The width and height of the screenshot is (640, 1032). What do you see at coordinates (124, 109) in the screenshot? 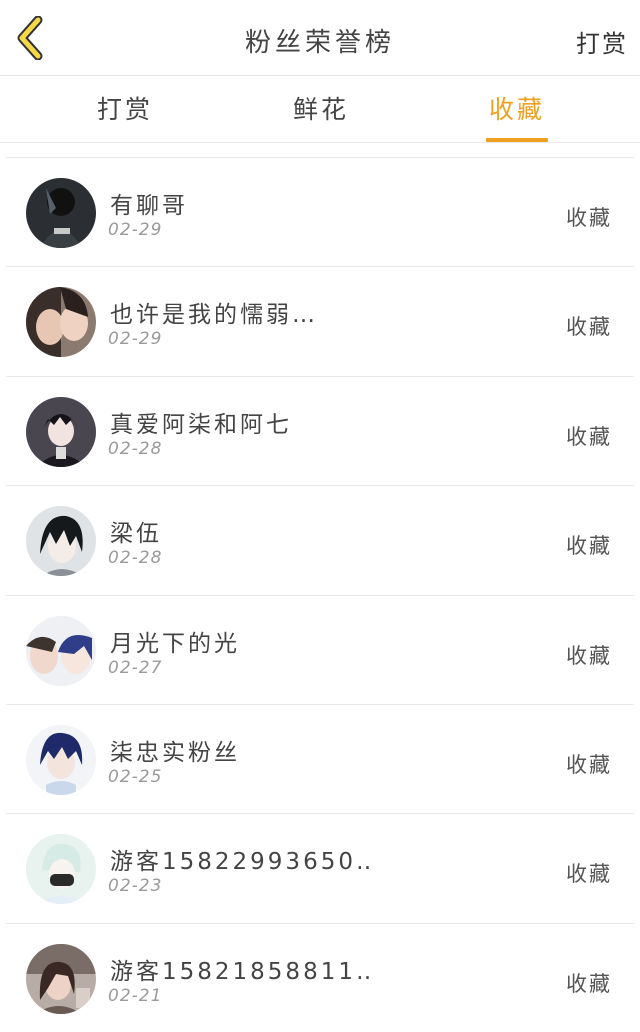
I see `tab-label: 打赏` at bounding box center [124, 109].